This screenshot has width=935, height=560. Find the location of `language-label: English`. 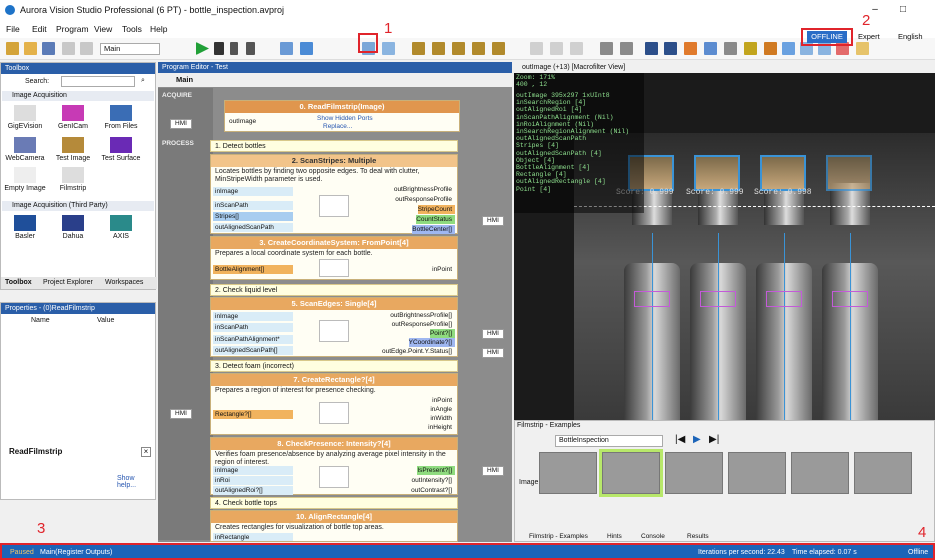

language-label: English is located at coordinates (910, 36).